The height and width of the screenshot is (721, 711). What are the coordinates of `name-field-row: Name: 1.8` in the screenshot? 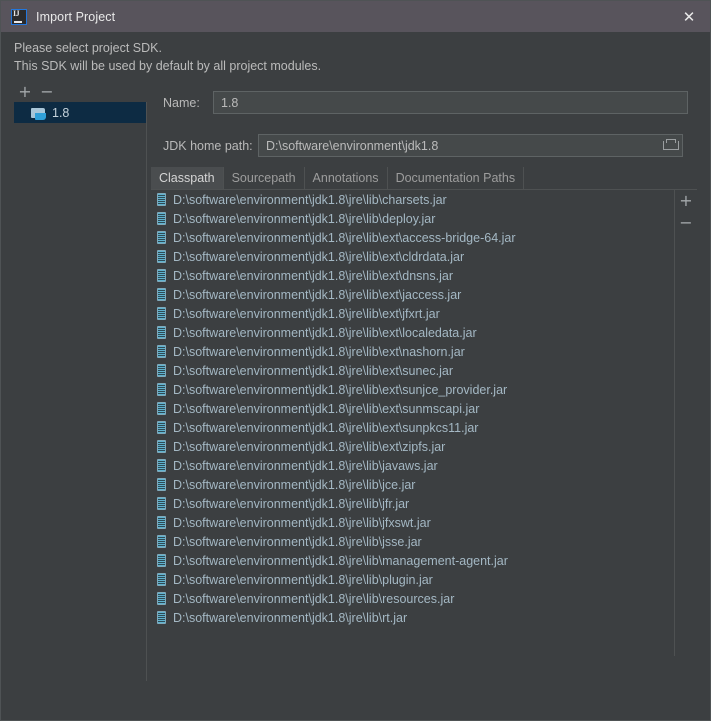 It's located at (425, 102).